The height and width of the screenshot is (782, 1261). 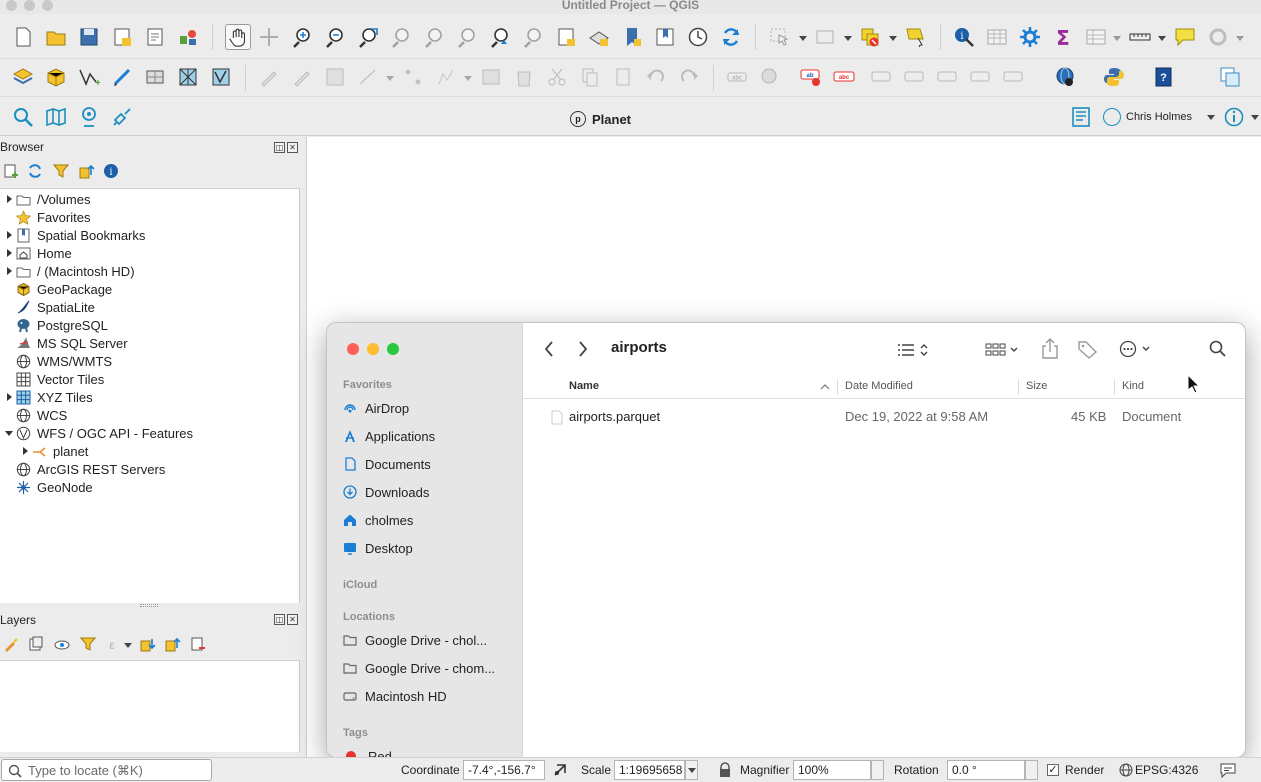 What do you see at coordinates (413, 77) in the screenshot?
I see `vertex-tool-icon` at bounding box center [413, 77].